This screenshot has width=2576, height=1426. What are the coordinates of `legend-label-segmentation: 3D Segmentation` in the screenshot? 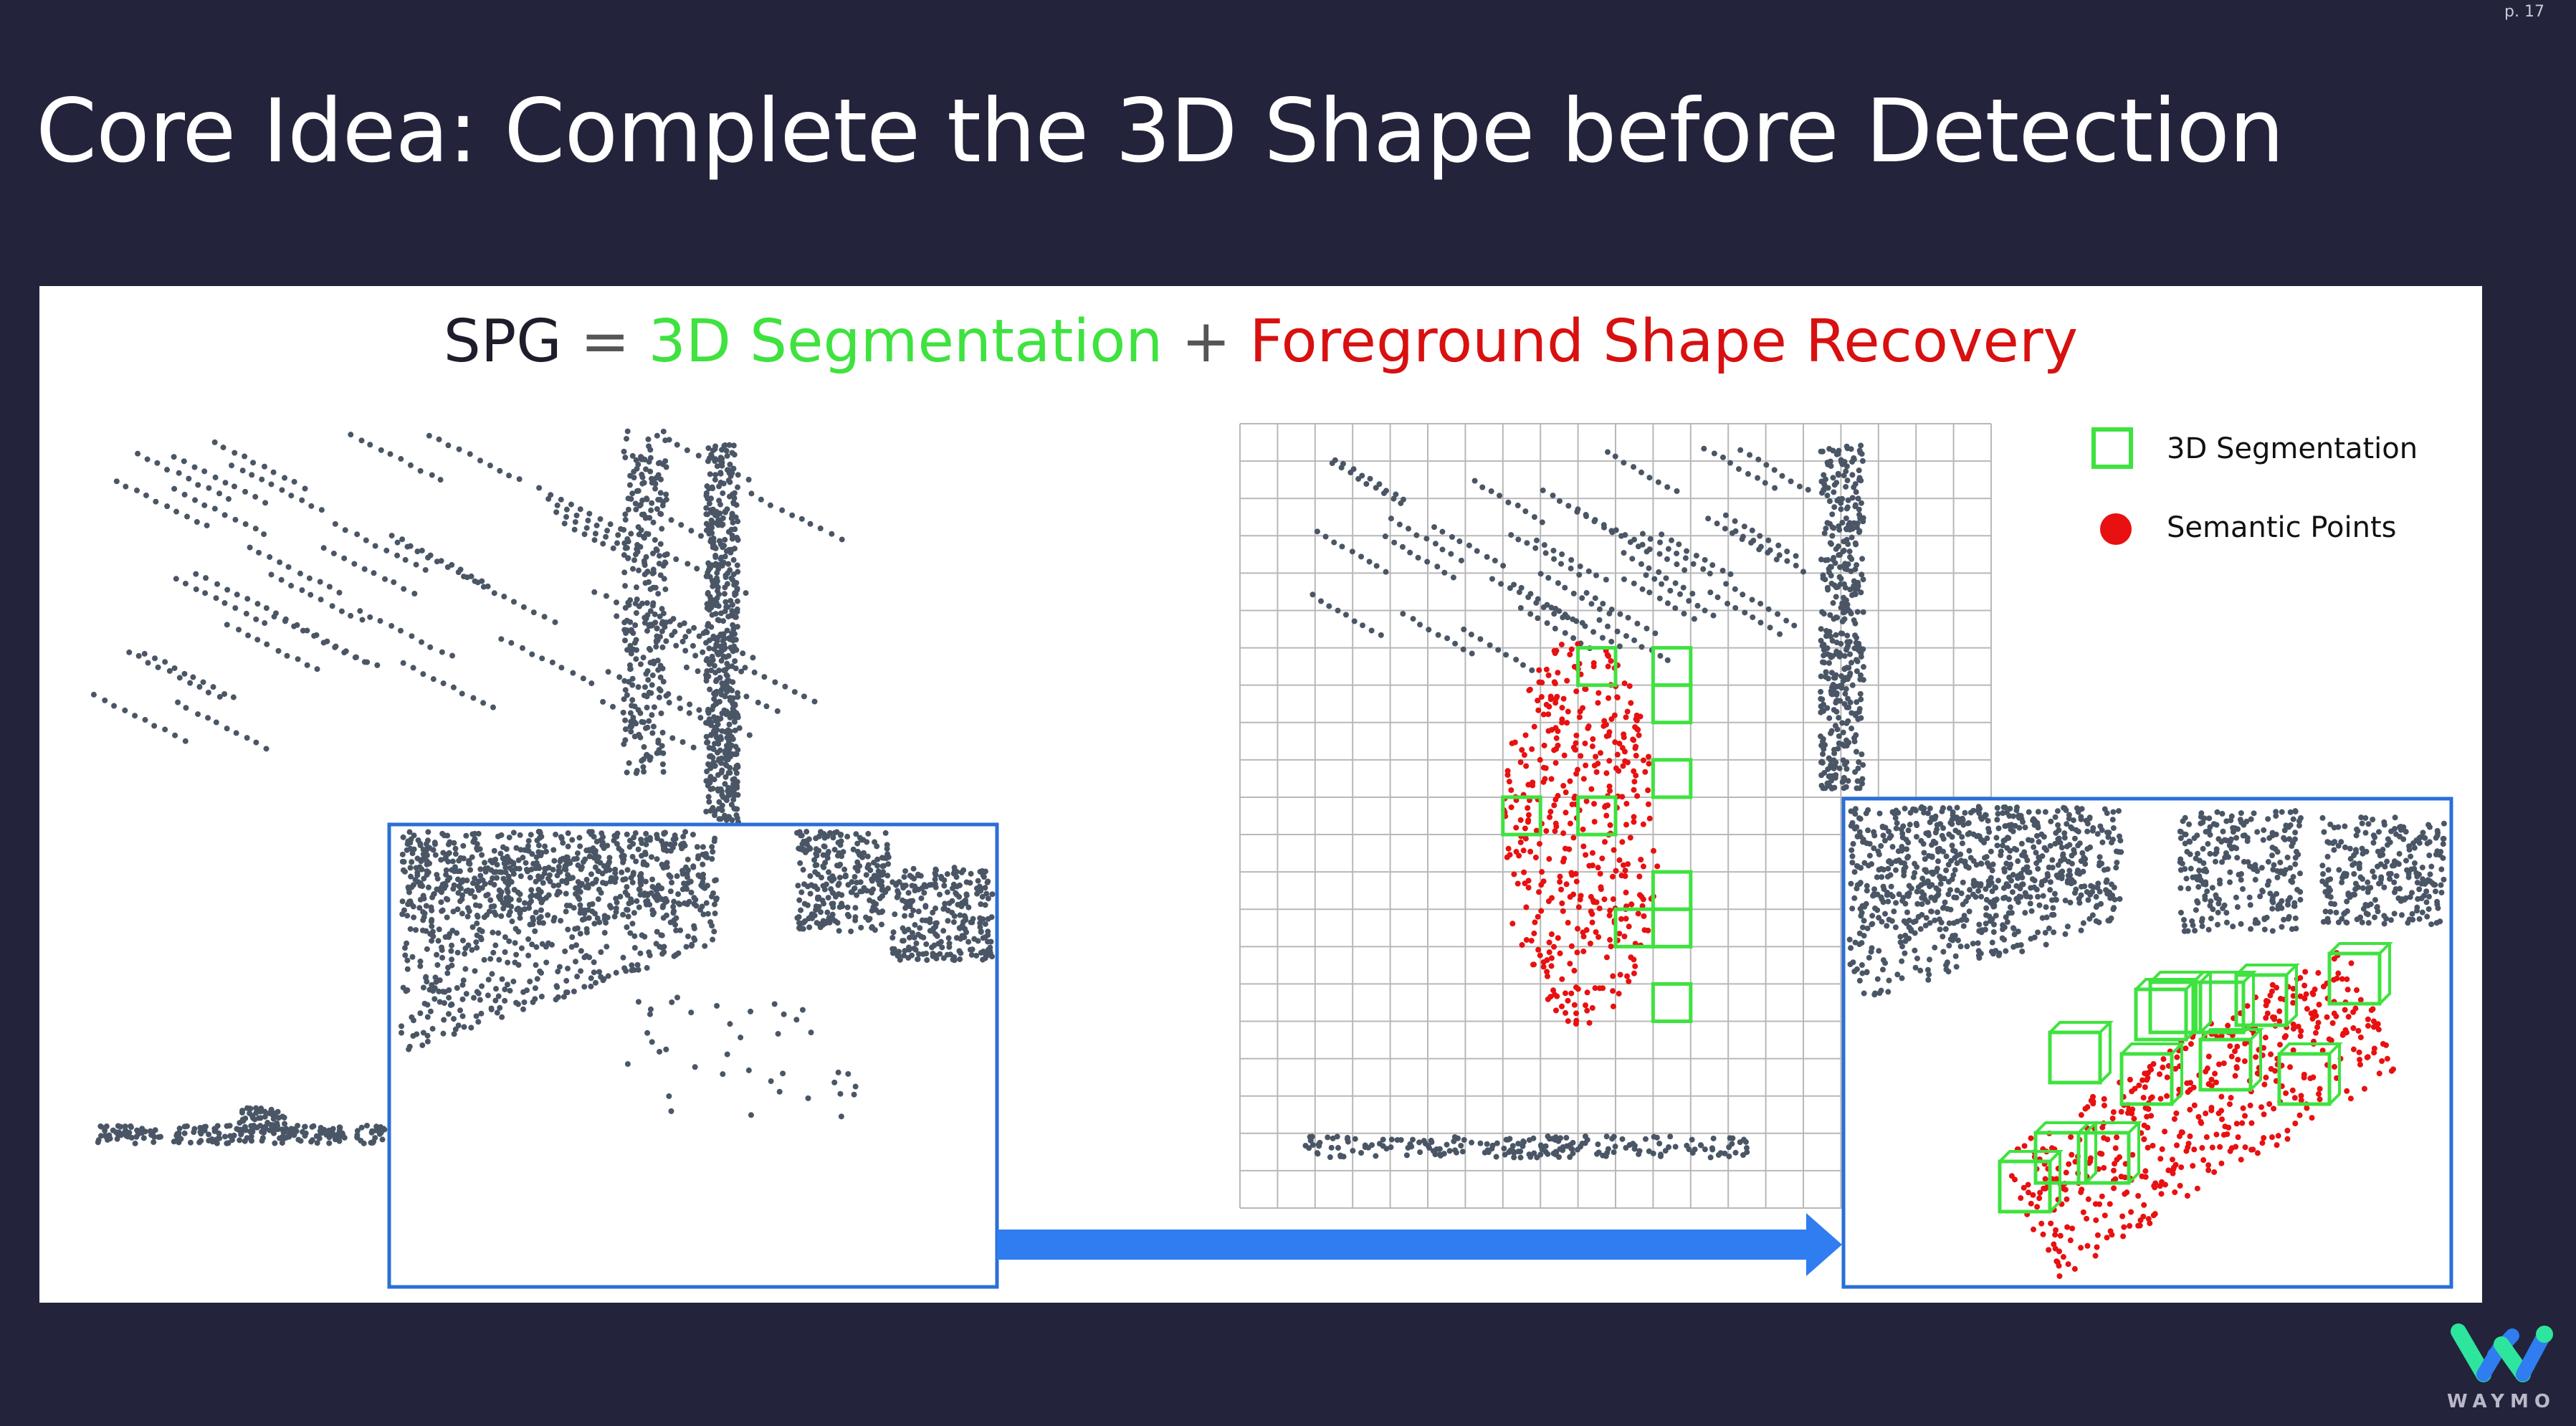 It's located at (2292, 448).